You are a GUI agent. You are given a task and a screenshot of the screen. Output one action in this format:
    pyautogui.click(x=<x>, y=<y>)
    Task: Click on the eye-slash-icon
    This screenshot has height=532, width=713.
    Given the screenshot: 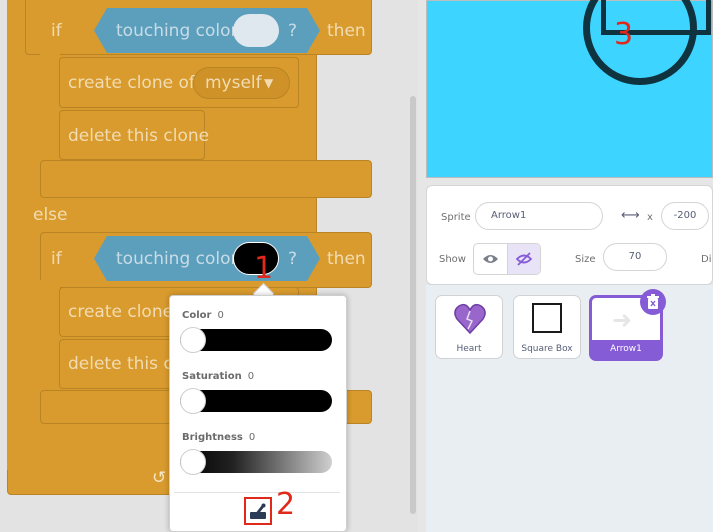 What is the action you would take?
    pyautogui.click(x=524, y=259)
    